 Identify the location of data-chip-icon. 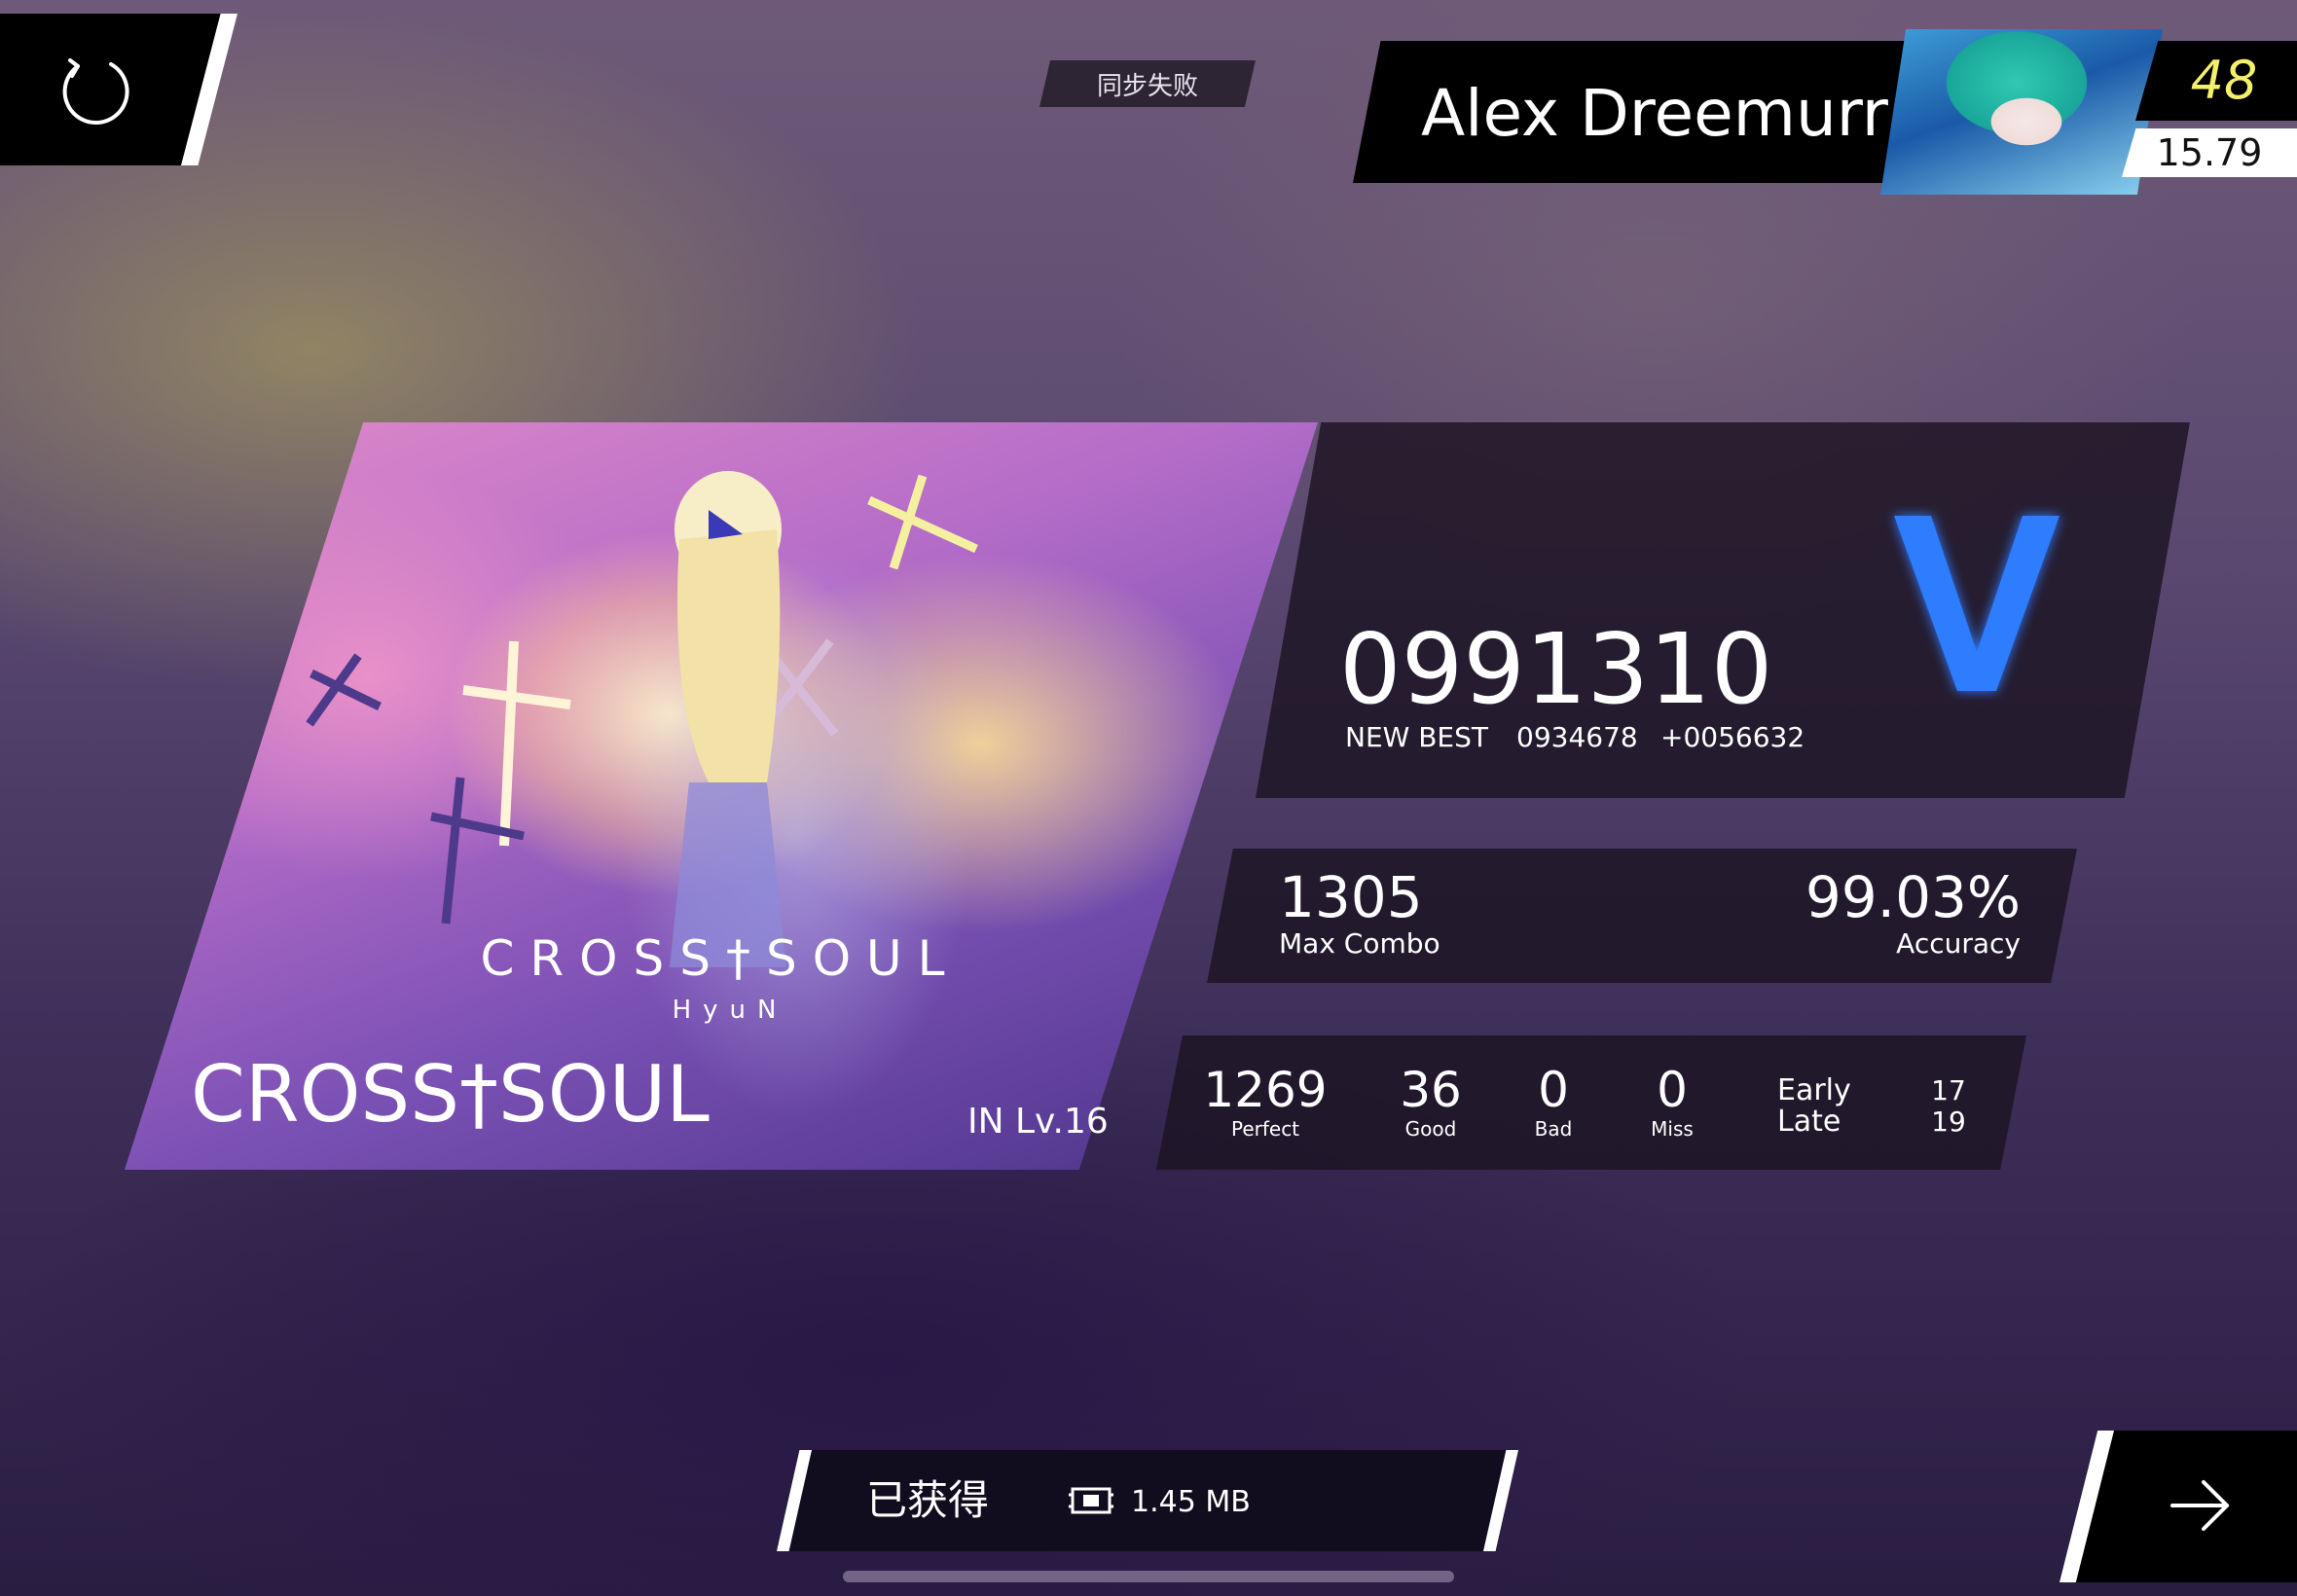
(1091, 1500).